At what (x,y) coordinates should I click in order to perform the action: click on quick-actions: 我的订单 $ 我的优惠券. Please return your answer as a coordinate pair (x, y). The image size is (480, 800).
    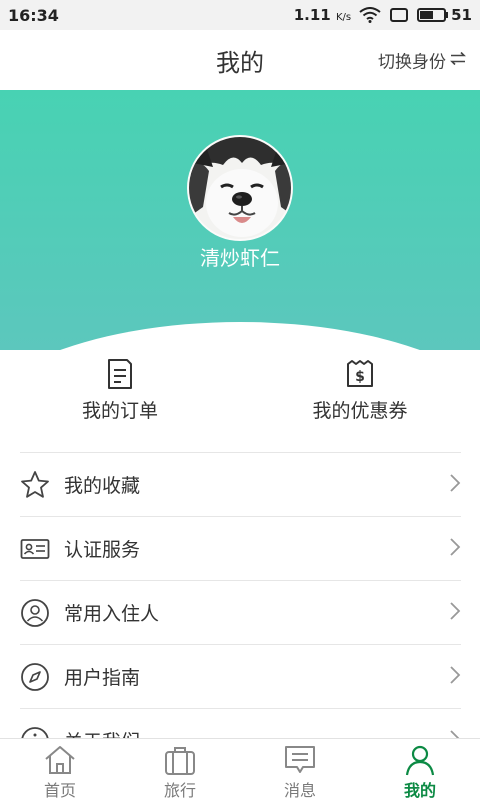
    Looking at the image, I should click on (240, 395).